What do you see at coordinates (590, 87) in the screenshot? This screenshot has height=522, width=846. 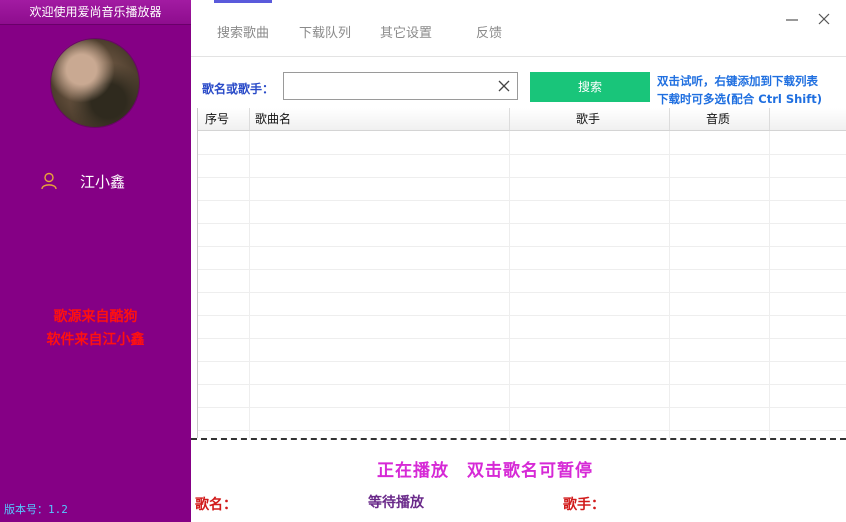 I see `search-button: 搜索` at bounding box center [590, 87].